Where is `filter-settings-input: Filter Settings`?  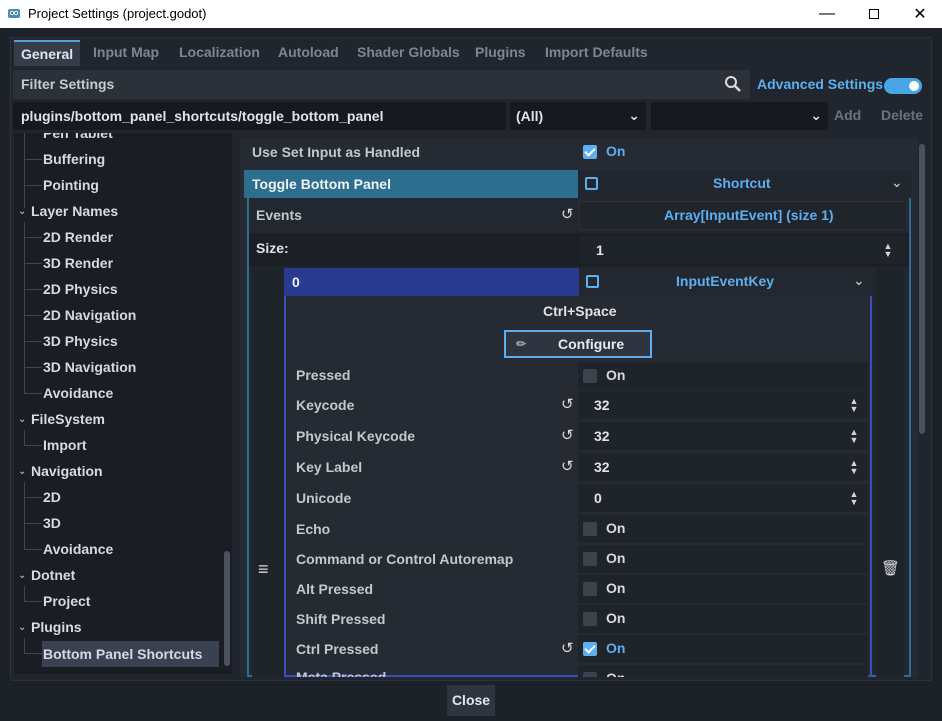
filter-settings-input: Filter Settings is located at coordinates (381, 84).